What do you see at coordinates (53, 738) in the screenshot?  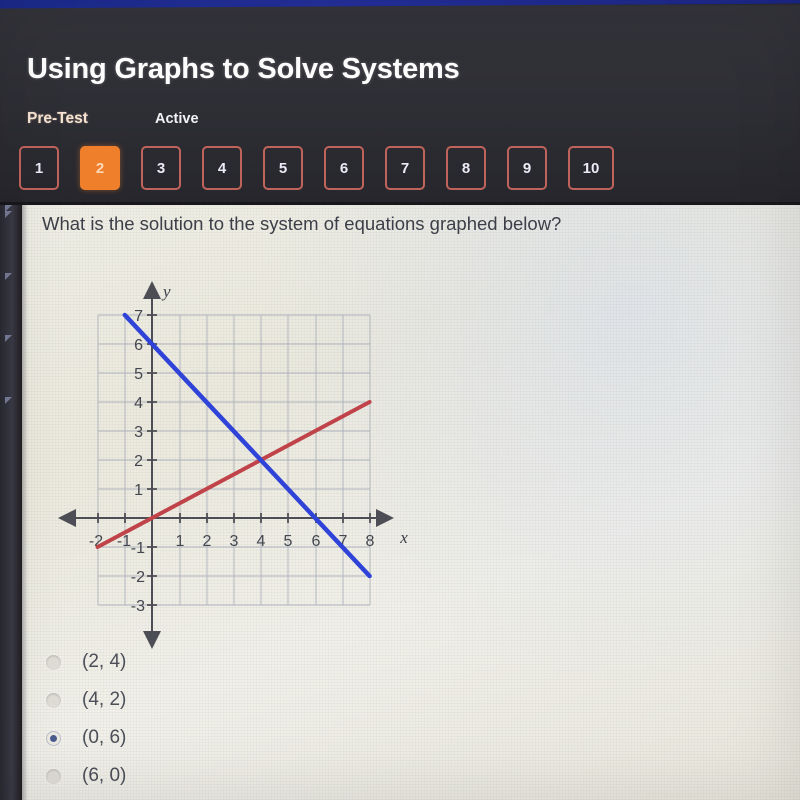 I see `radio-button-selected-icon` at bounding box center [53, 738].